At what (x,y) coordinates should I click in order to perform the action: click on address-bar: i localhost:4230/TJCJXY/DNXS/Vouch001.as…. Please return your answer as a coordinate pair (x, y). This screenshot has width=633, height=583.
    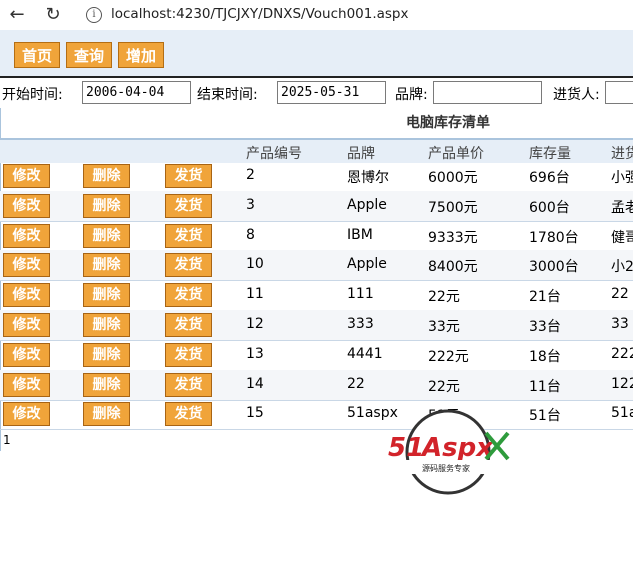
    Looking at the image, I should click on (356, 15).